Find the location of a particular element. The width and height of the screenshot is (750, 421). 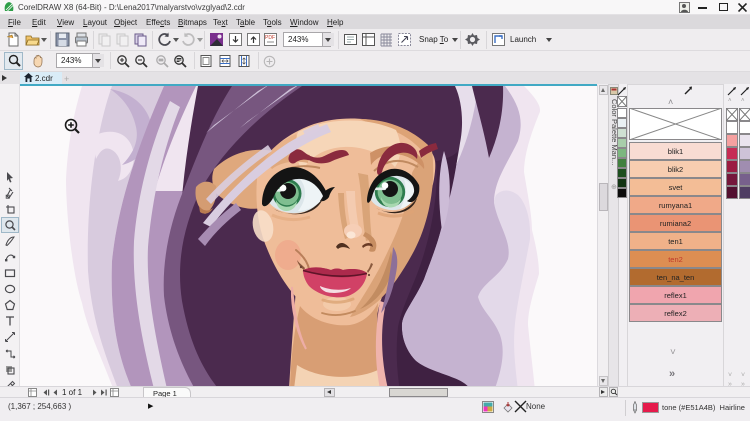

svg-text: PDF is located at coordinates (270, 38).